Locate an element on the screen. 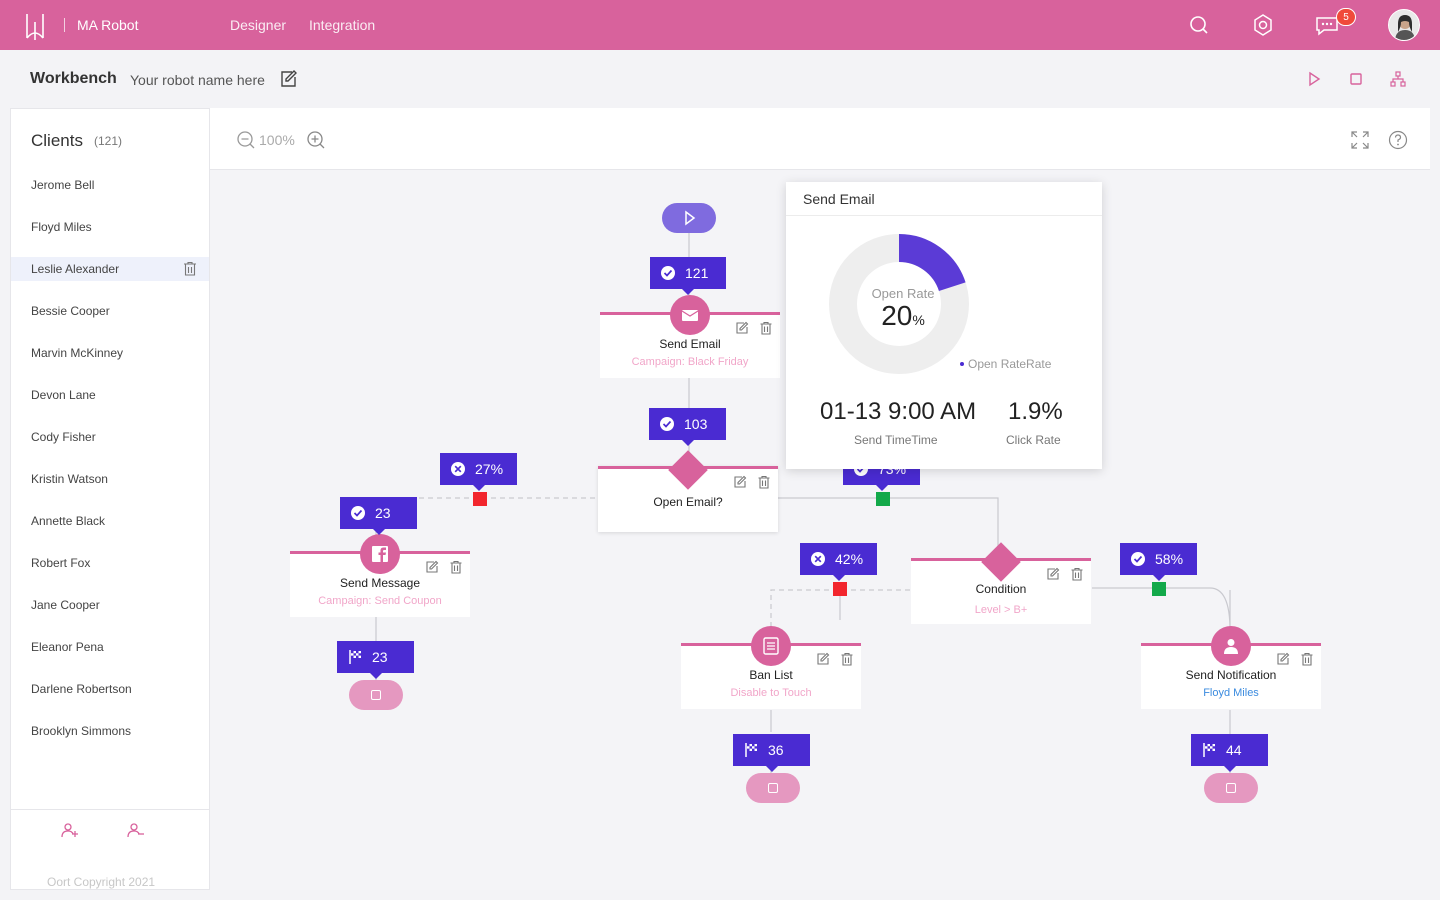 This screenshot has width=1440, height=900. client-name: Cody Fisher is located at coordinates (63, 437).